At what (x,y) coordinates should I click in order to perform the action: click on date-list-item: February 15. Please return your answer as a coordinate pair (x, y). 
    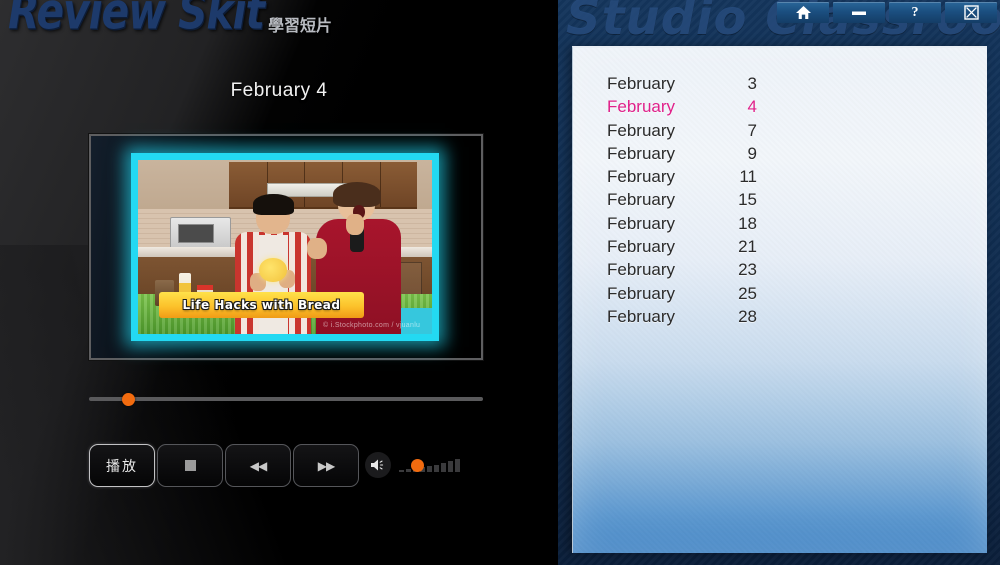
    Looking at the image, I should click on (682, 199).